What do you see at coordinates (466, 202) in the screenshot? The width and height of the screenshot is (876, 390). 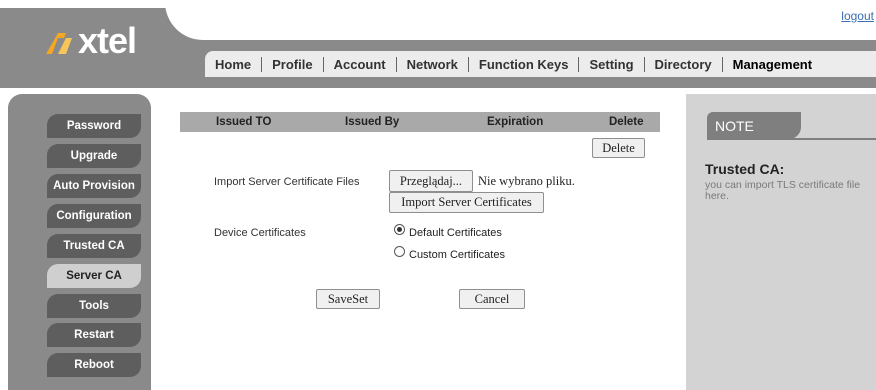 I see `import-certificates-button: Import Server Certificates` at bounding box center [466, 202].